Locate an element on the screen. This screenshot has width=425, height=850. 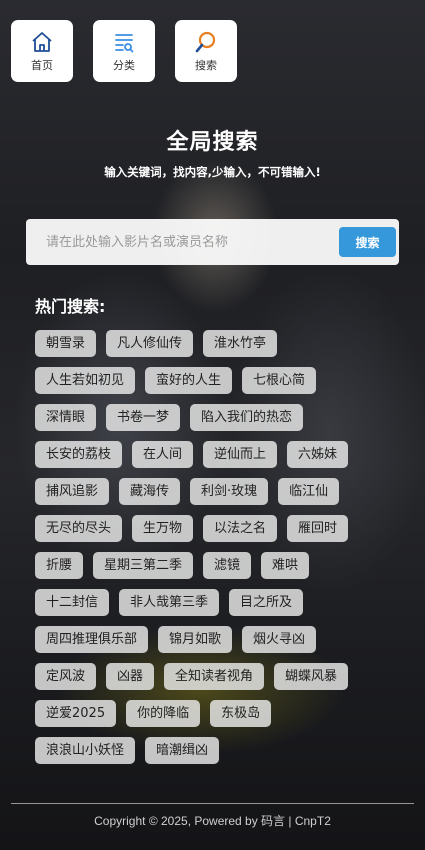
hot-search-tag: 七根心简 is located at coordinates (279, 380).